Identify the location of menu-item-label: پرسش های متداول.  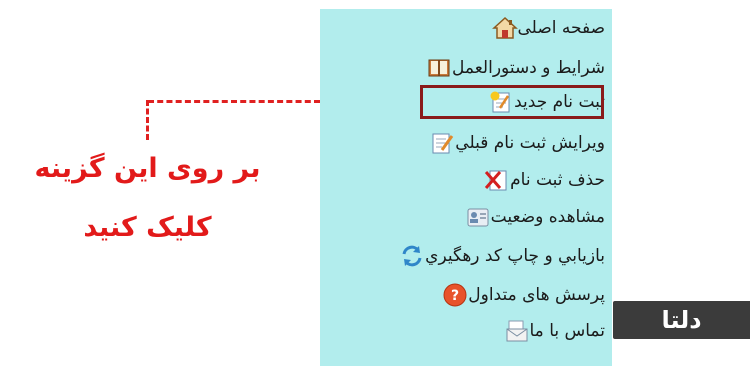
(536, 295).